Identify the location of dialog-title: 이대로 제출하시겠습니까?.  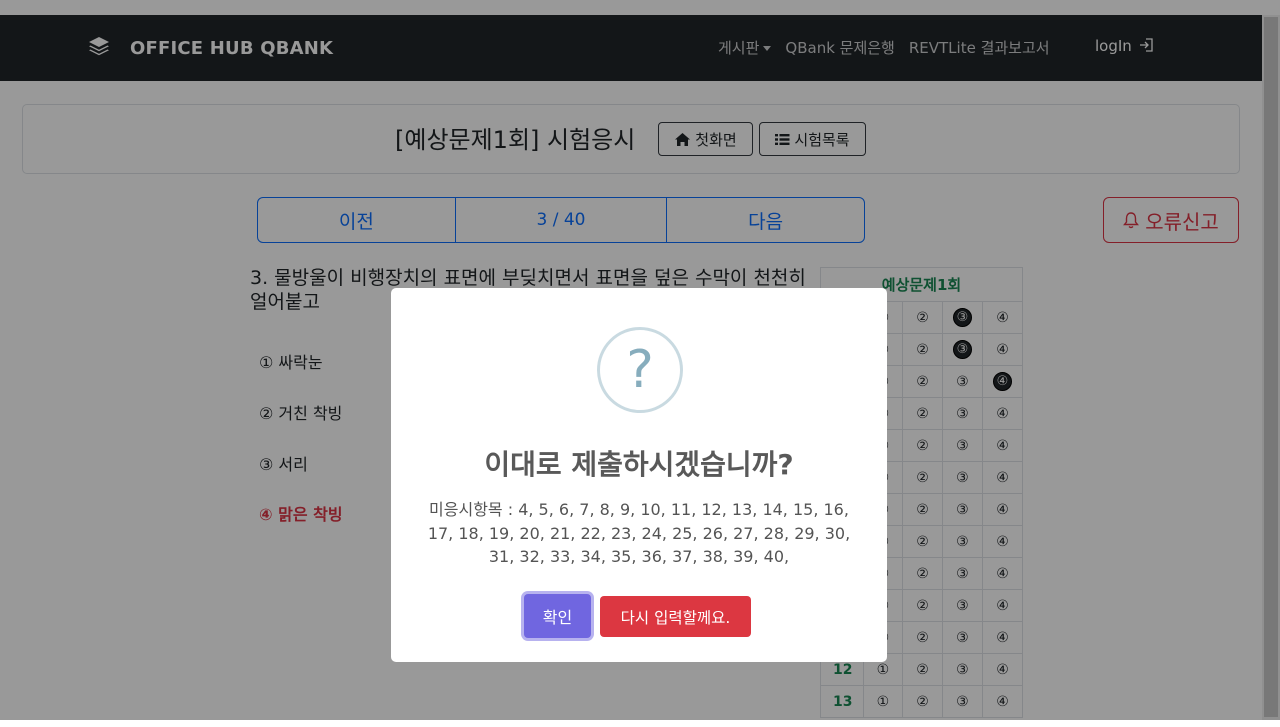
(639, 464).